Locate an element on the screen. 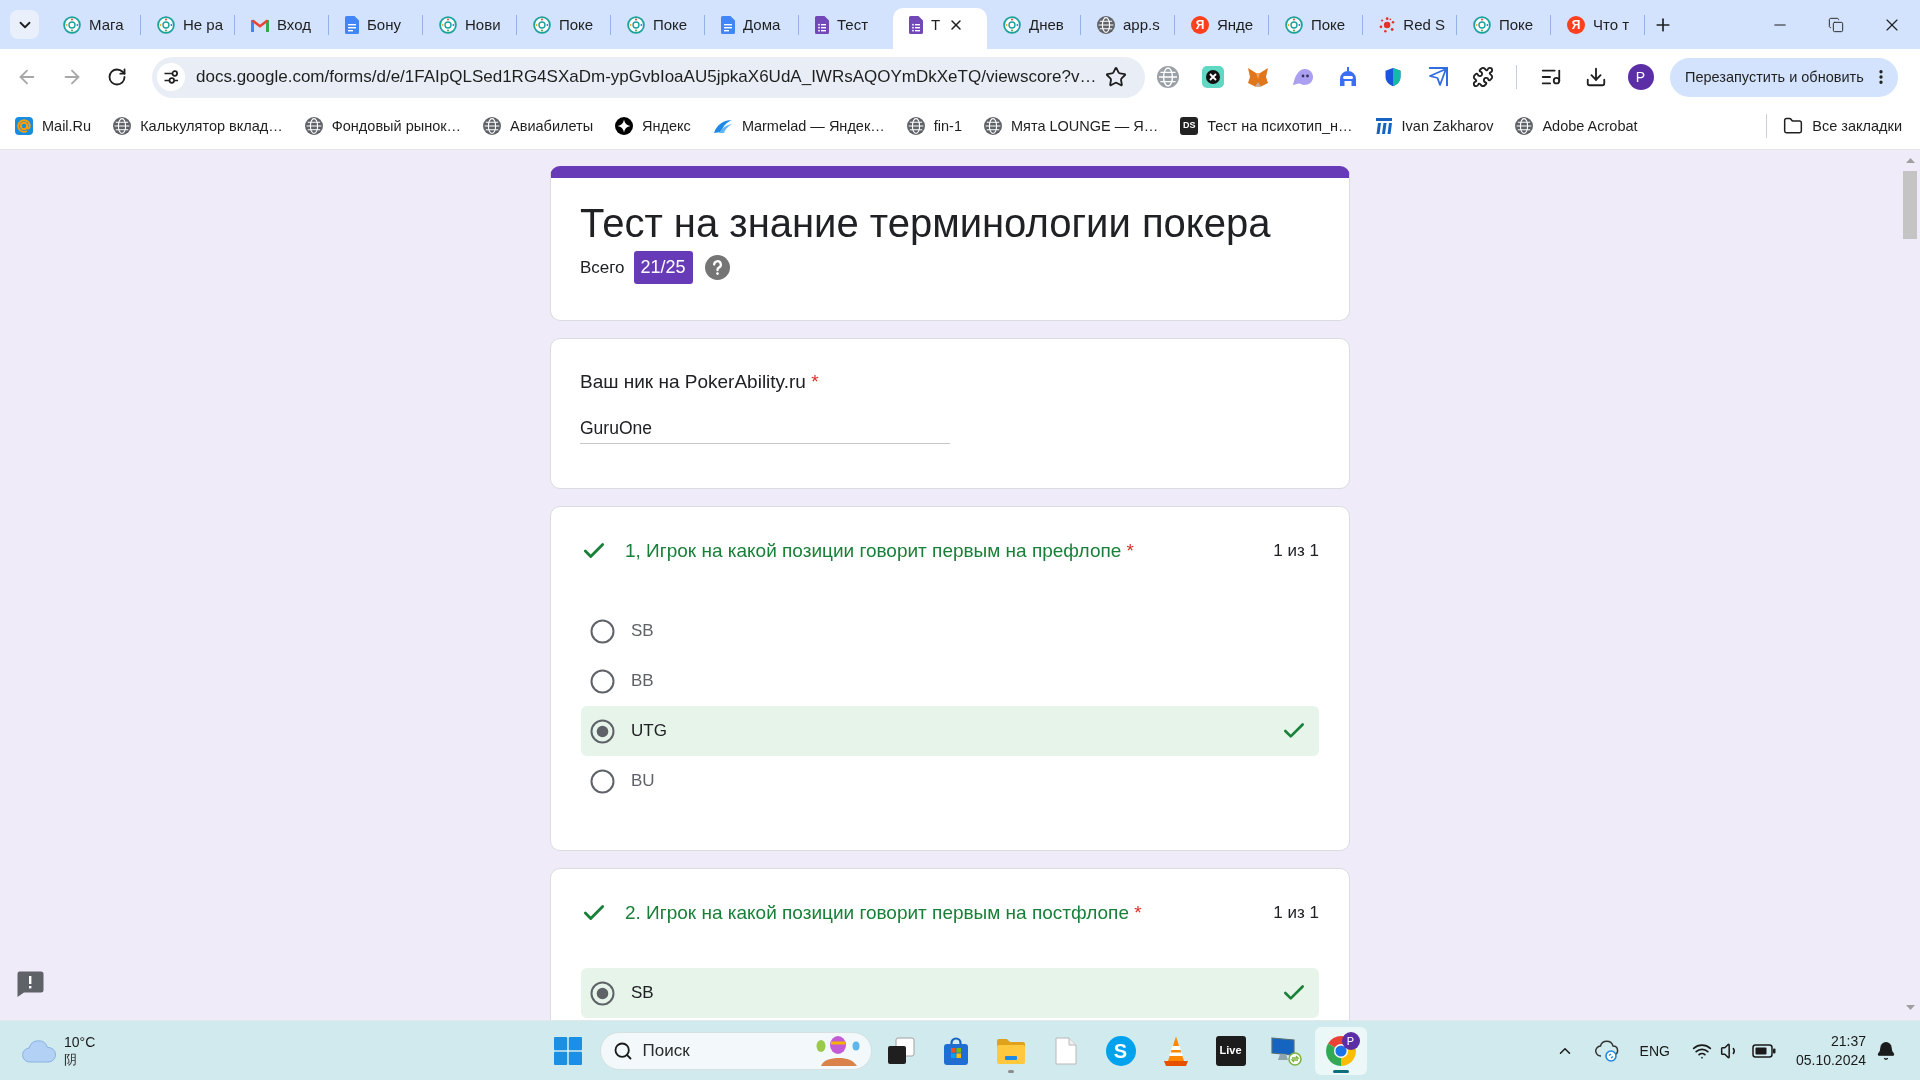 The width and height of the screenshot is (1920, 1080). option-label: BU is located at coordinates (643, 781).